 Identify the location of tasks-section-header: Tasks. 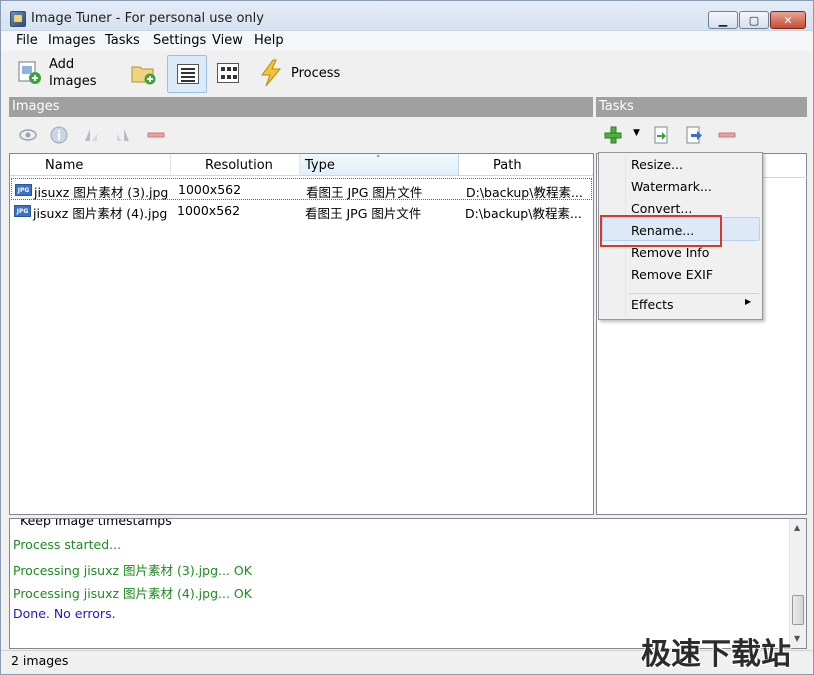
(701, 107).